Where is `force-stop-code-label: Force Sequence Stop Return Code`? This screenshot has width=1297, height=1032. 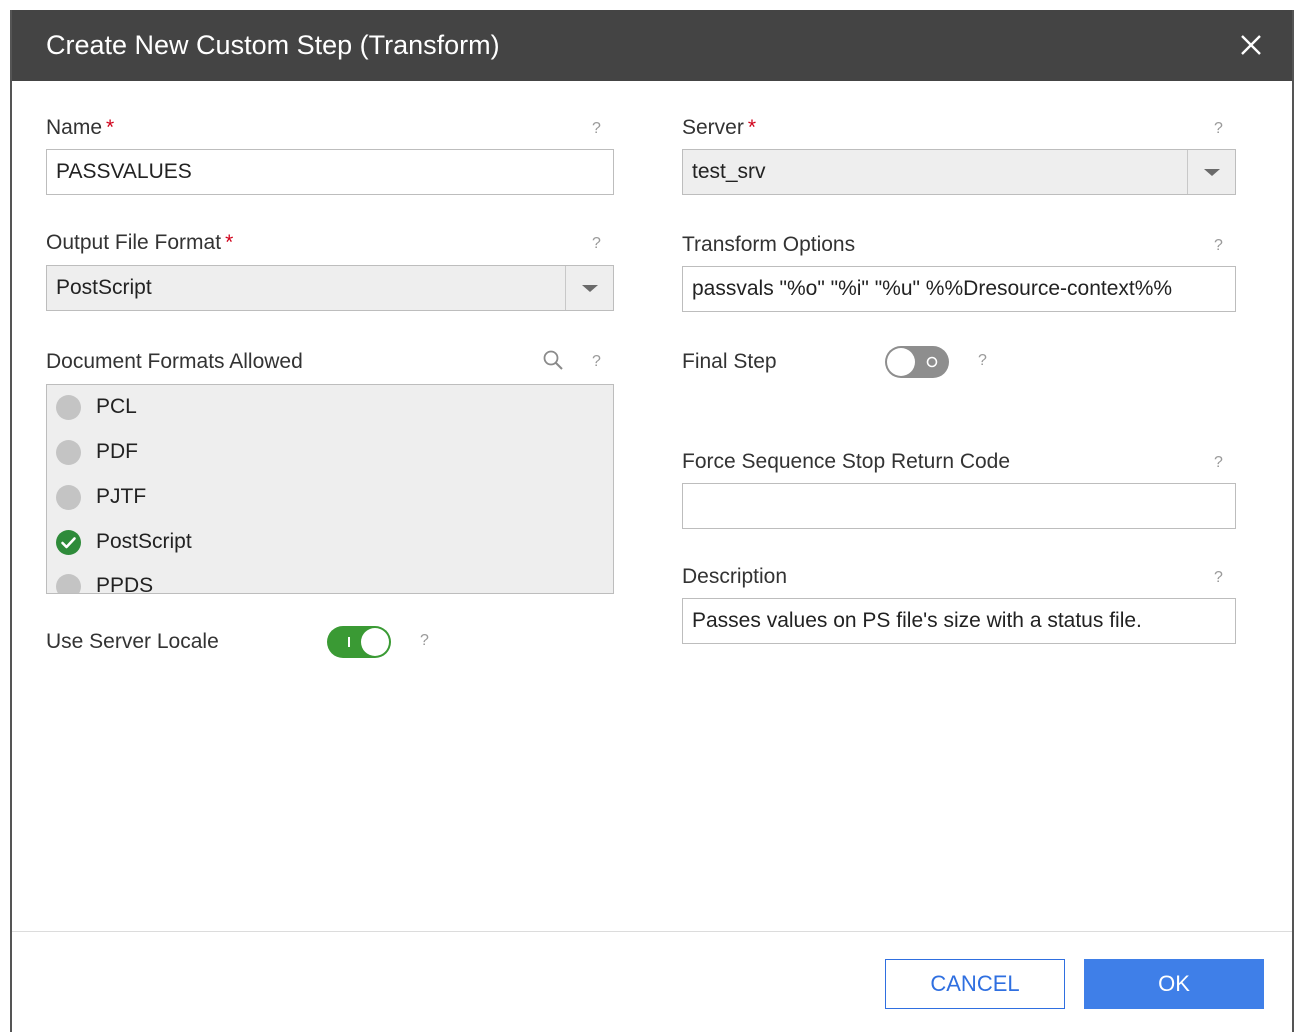
force-stop-code-label: Force Sequence Stop Return Code is located at coordinates (846, 461).